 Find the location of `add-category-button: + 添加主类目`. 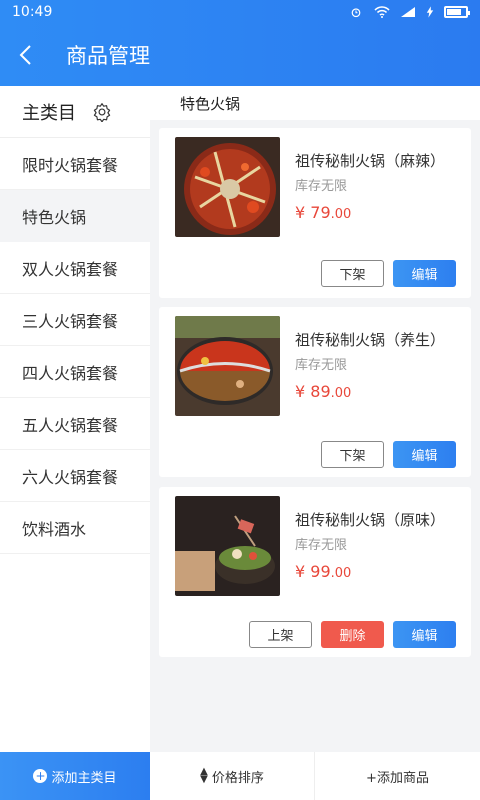

add-category-button: + 添加主类目 is located at coordinates (75, 776).